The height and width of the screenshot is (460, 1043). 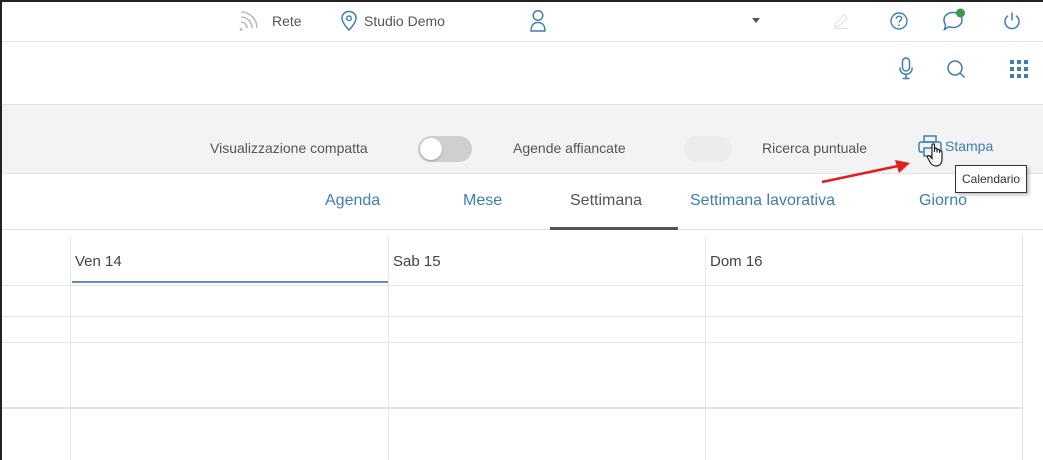 What do you see at coordinates (934, 155) in the screenshot?
I see `hand-cursor-icon` at bounding box center [934, 155].